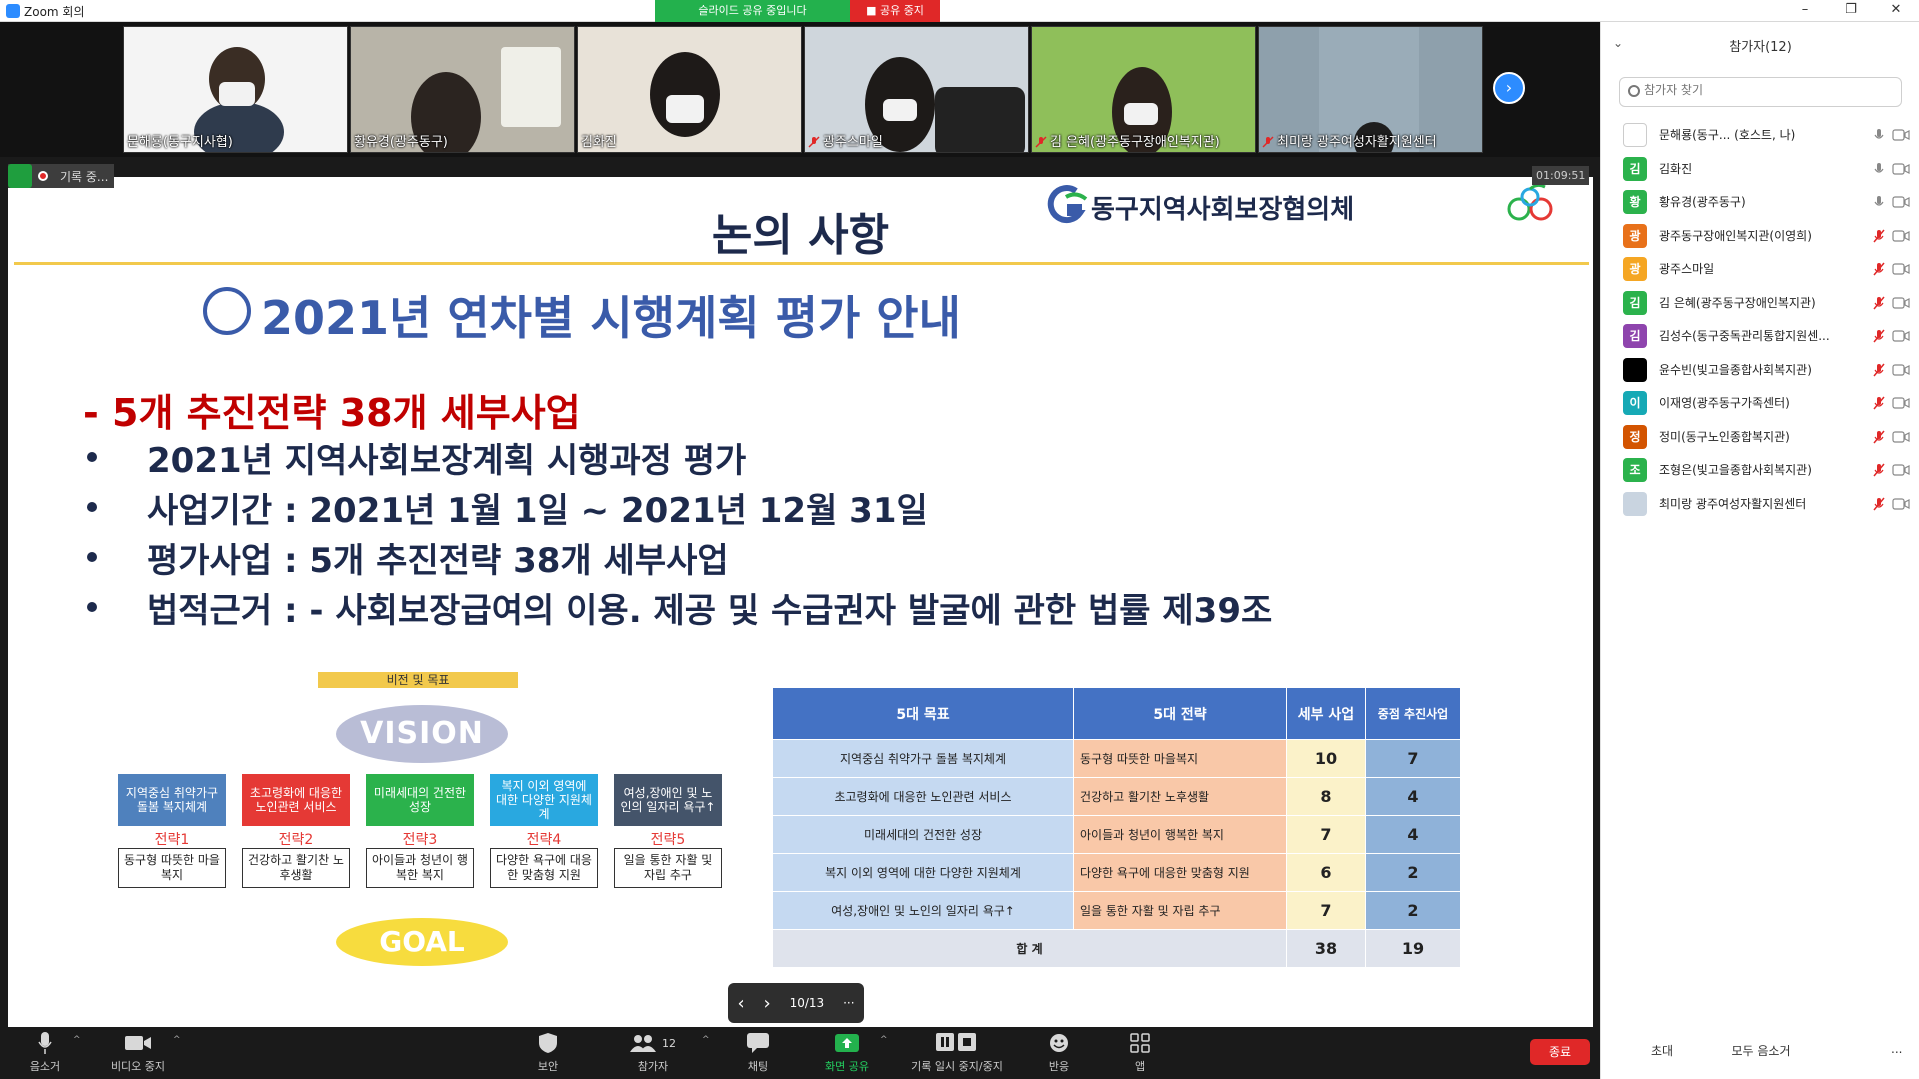  What do you see at coordinates (1116, 713) in the screenshot?
I see `table-header-row: 5대 목표 5대 전략 세부 사업 중점 추진사업` at bounding box center [1116, 713].